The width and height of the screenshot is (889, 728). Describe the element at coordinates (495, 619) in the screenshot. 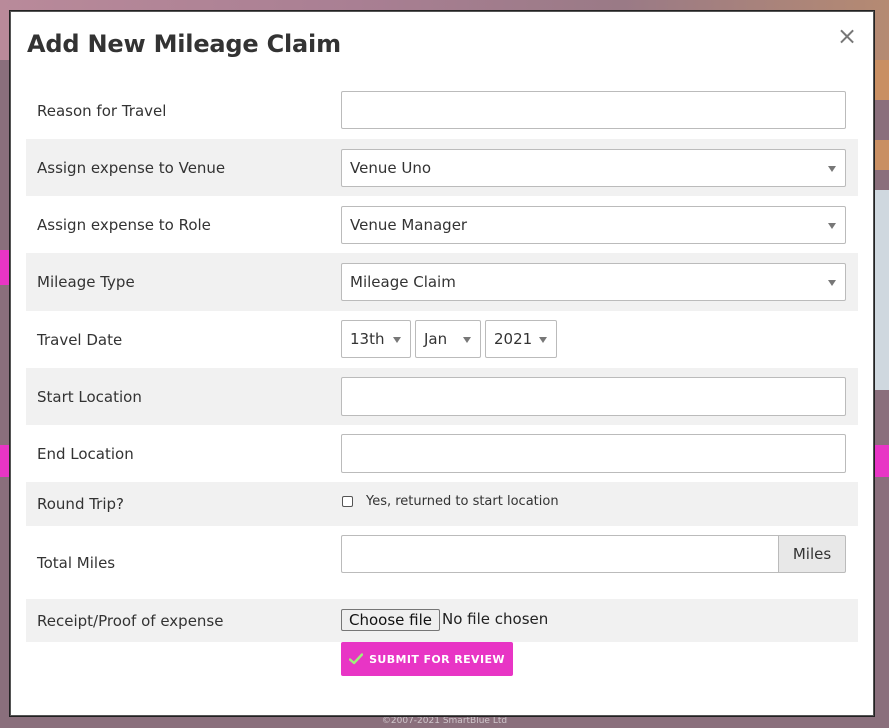

I see `file-status: No file chosen` at that location.